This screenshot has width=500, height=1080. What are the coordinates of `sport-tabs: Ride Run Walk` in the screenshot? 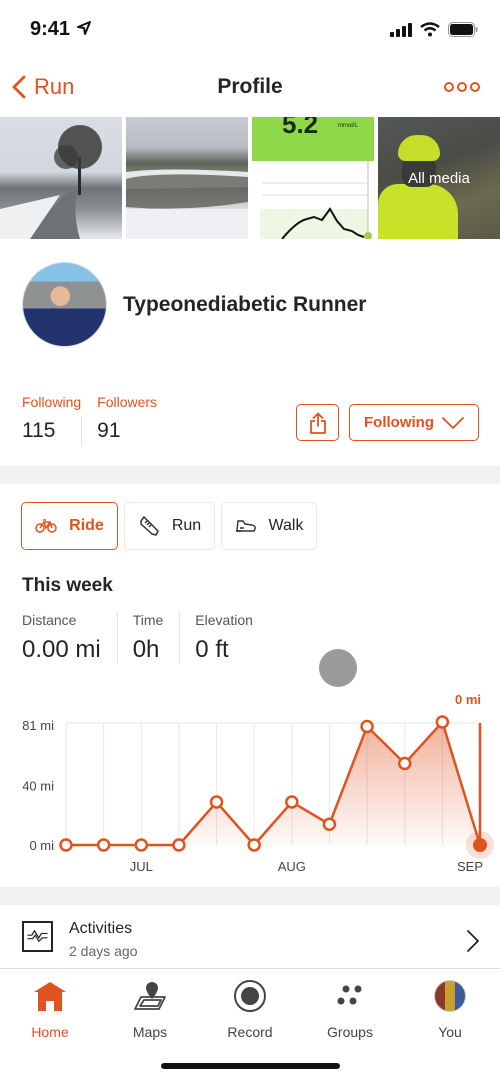 It's located at (169, 526).